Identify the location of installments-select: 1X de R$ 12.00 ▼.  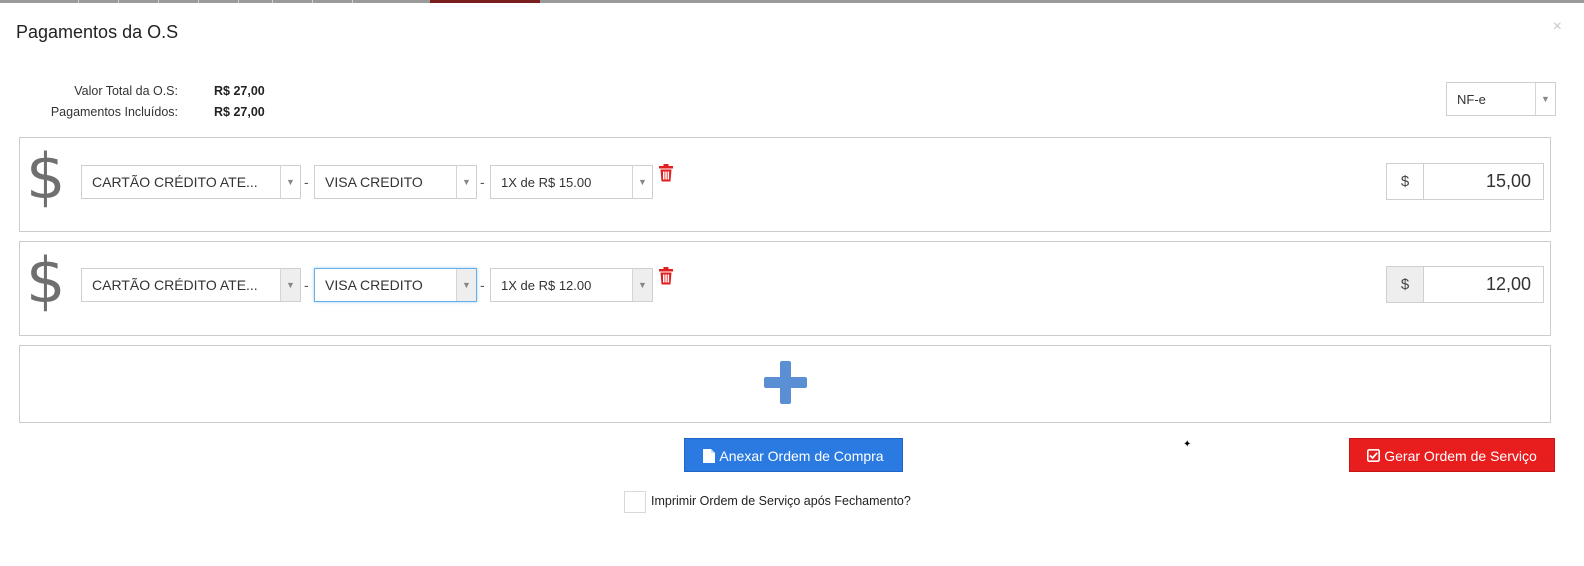
(571, 285).